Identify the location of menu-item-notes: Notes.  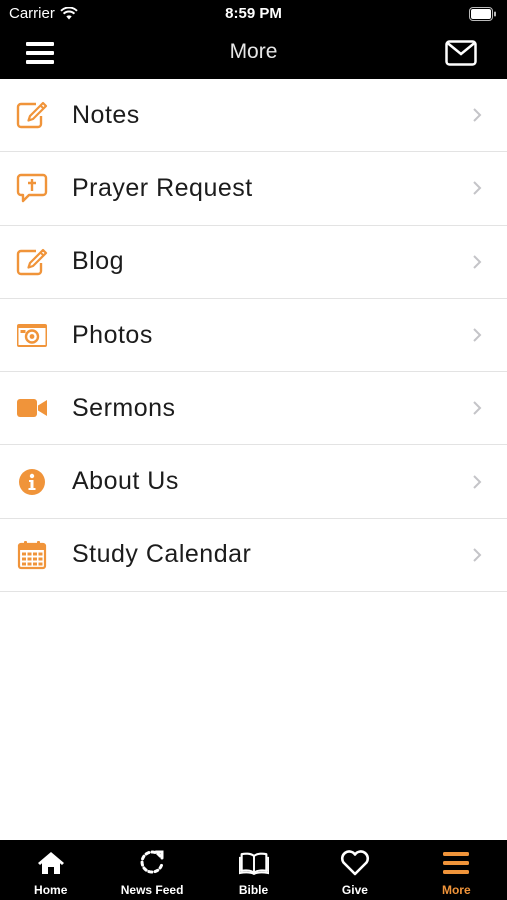
(253, 116).